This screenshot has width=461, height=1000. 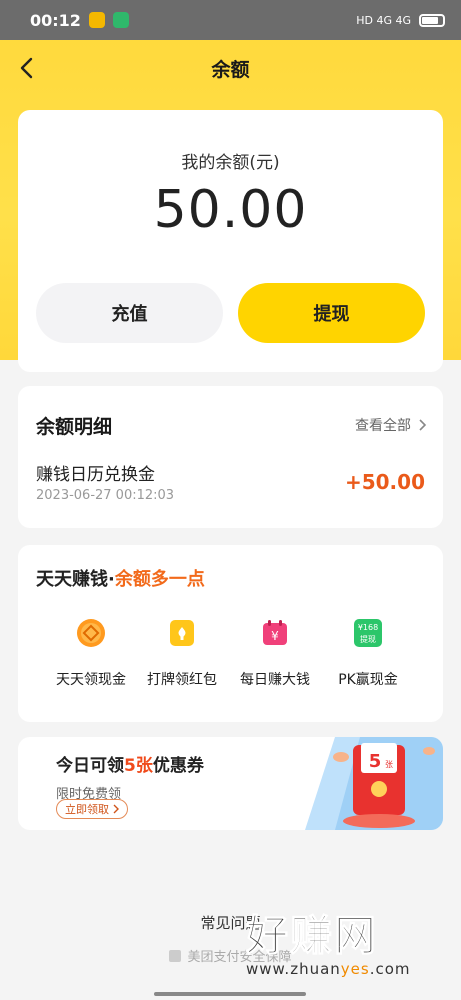 I want to click on page-title: 余额, so click(x=230, y=69).